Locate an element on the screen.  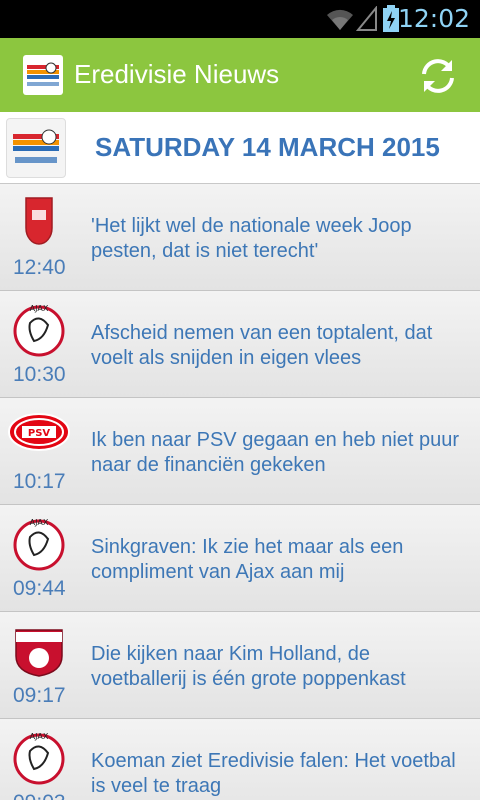
clock: 12:02 is located at coordinates (433, 18).